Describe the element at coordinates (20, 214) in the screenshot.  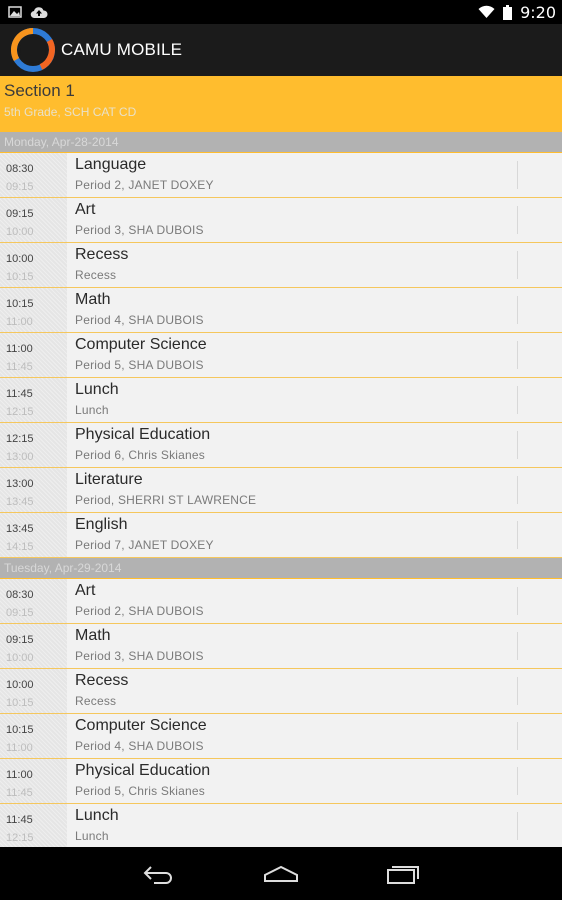
I see `start-time: 09:15` at that location.